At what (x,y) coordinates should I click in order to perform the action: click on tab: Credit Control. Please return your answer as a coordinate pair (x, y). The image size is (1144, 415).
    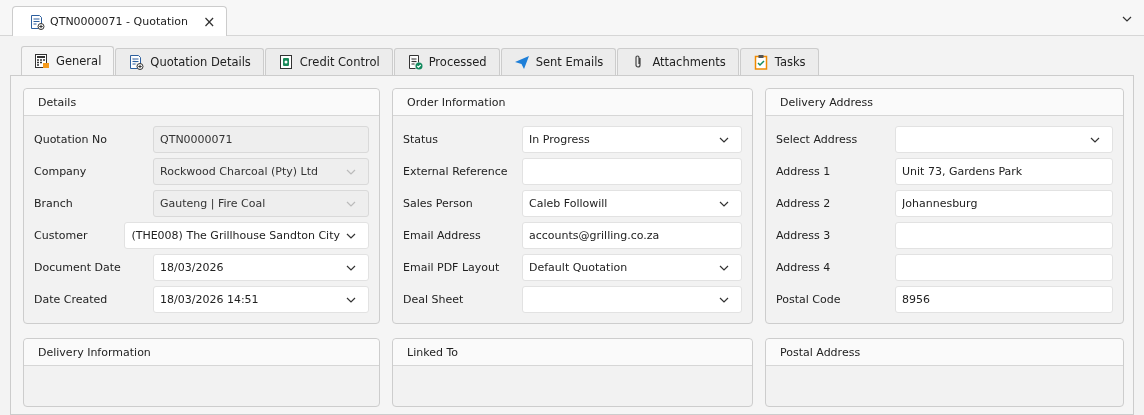
    Looking at the image, I should click on (328, 61).